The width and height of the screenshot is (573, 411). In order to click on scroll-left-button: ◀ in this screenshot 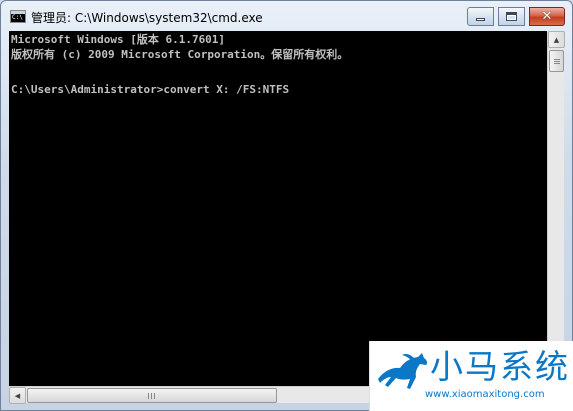, I will do `click(17, 395)`.